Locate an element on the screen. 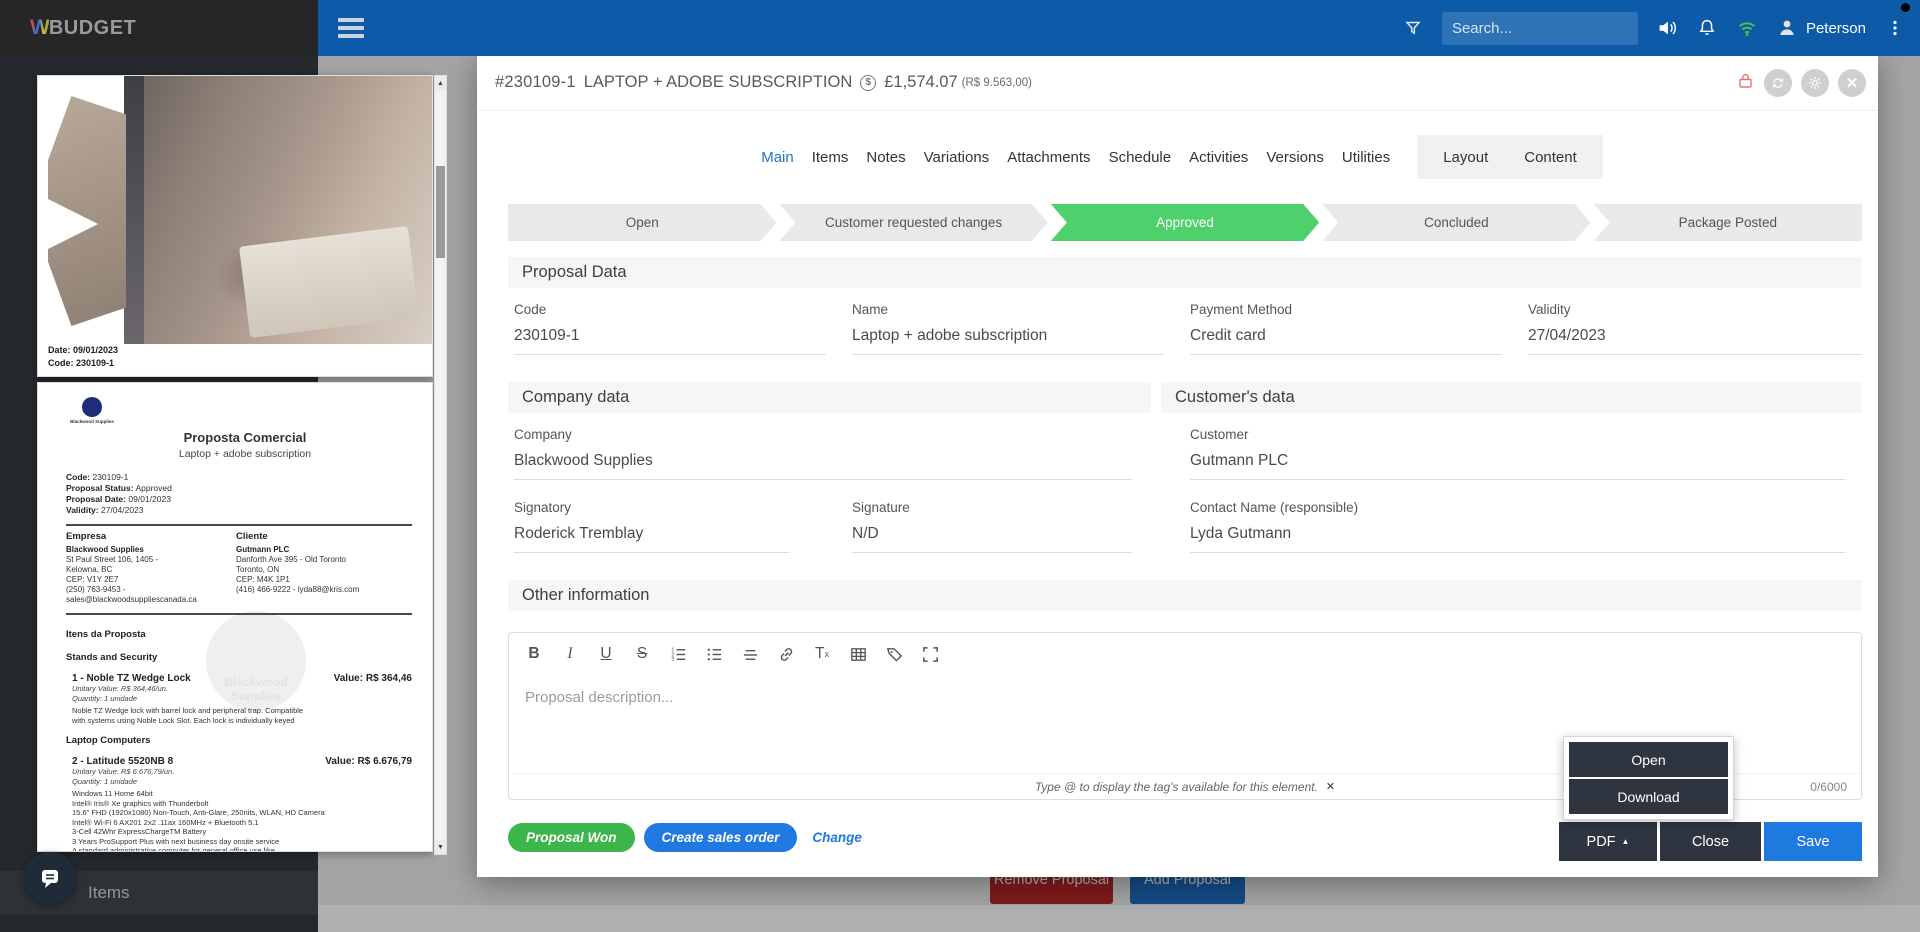 This screenshot has width=1920, height=932. field-signatory-label: Signatory is located at coordinates (543, 507).